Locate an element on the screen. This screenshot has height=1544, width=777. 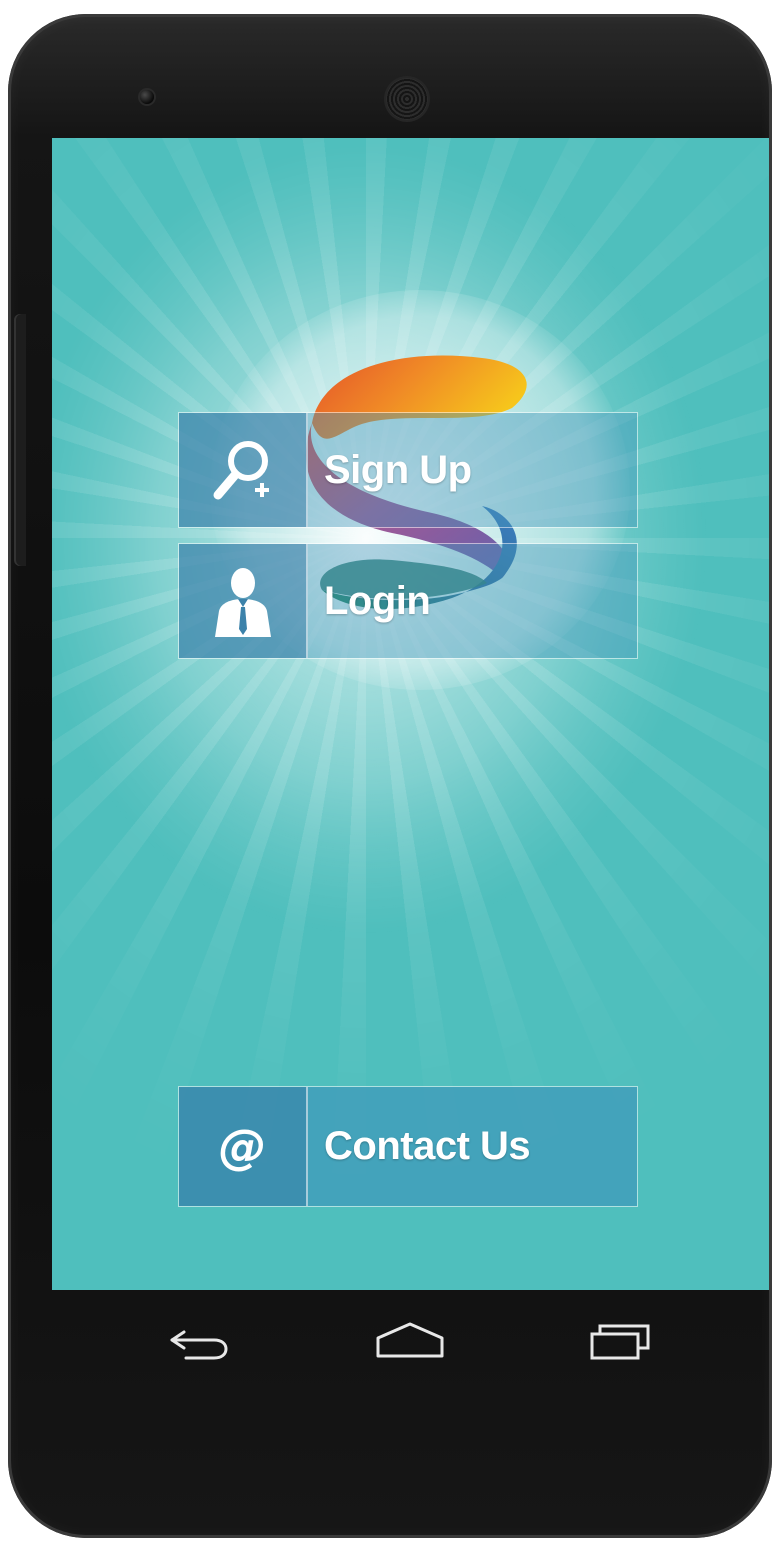
search-add-icon is located at coordinates (241, 470).